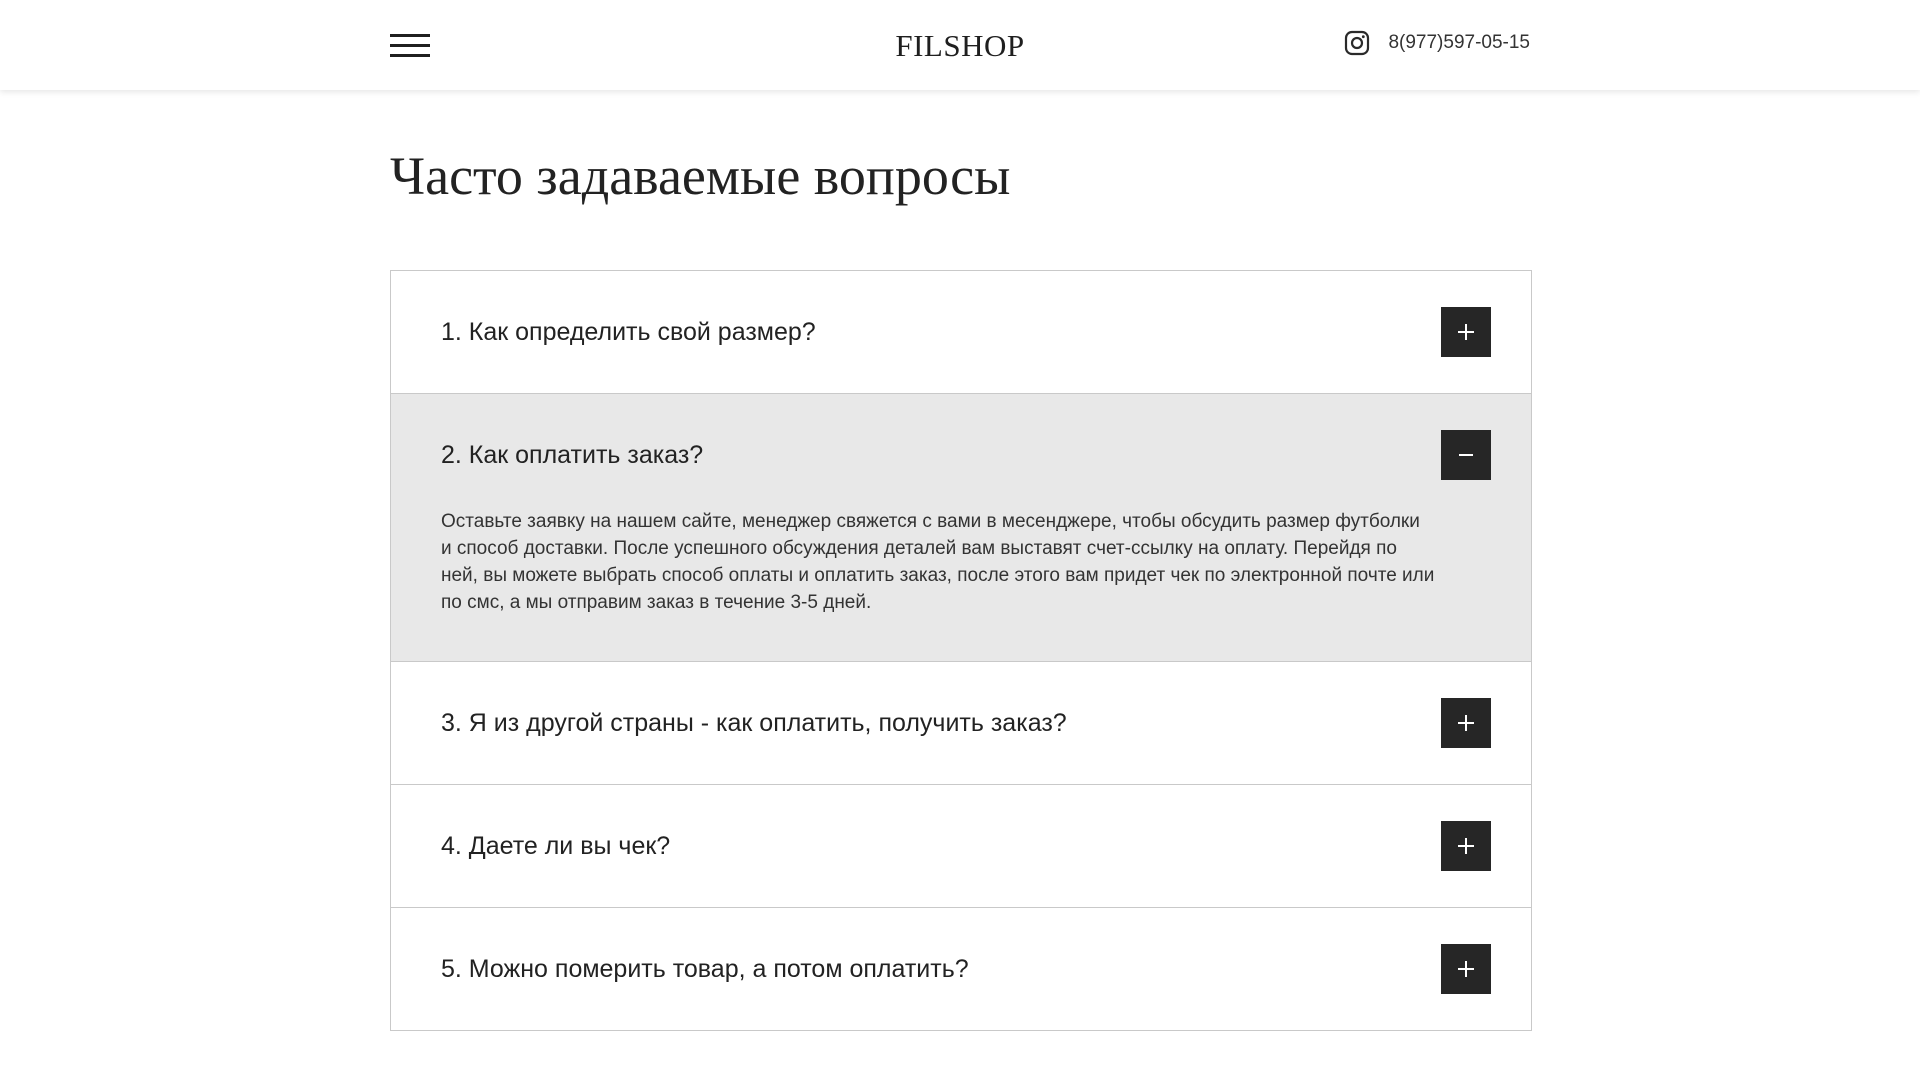 This screenshot has width=1920, height=1080. I want to click on instagram-icon, so click(1357, 43).